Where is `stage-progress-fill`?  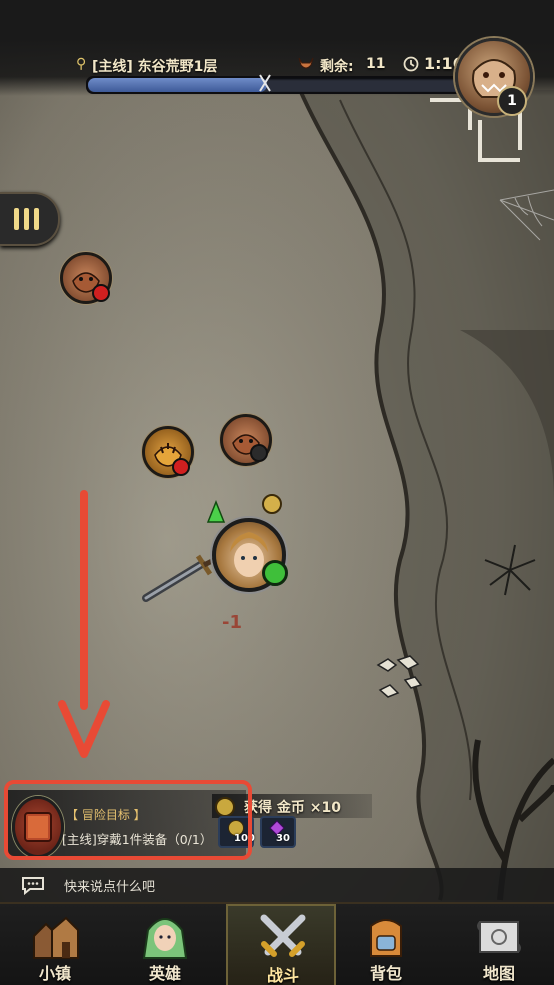
stage-progress-fill is located at coordinates (177, 85).